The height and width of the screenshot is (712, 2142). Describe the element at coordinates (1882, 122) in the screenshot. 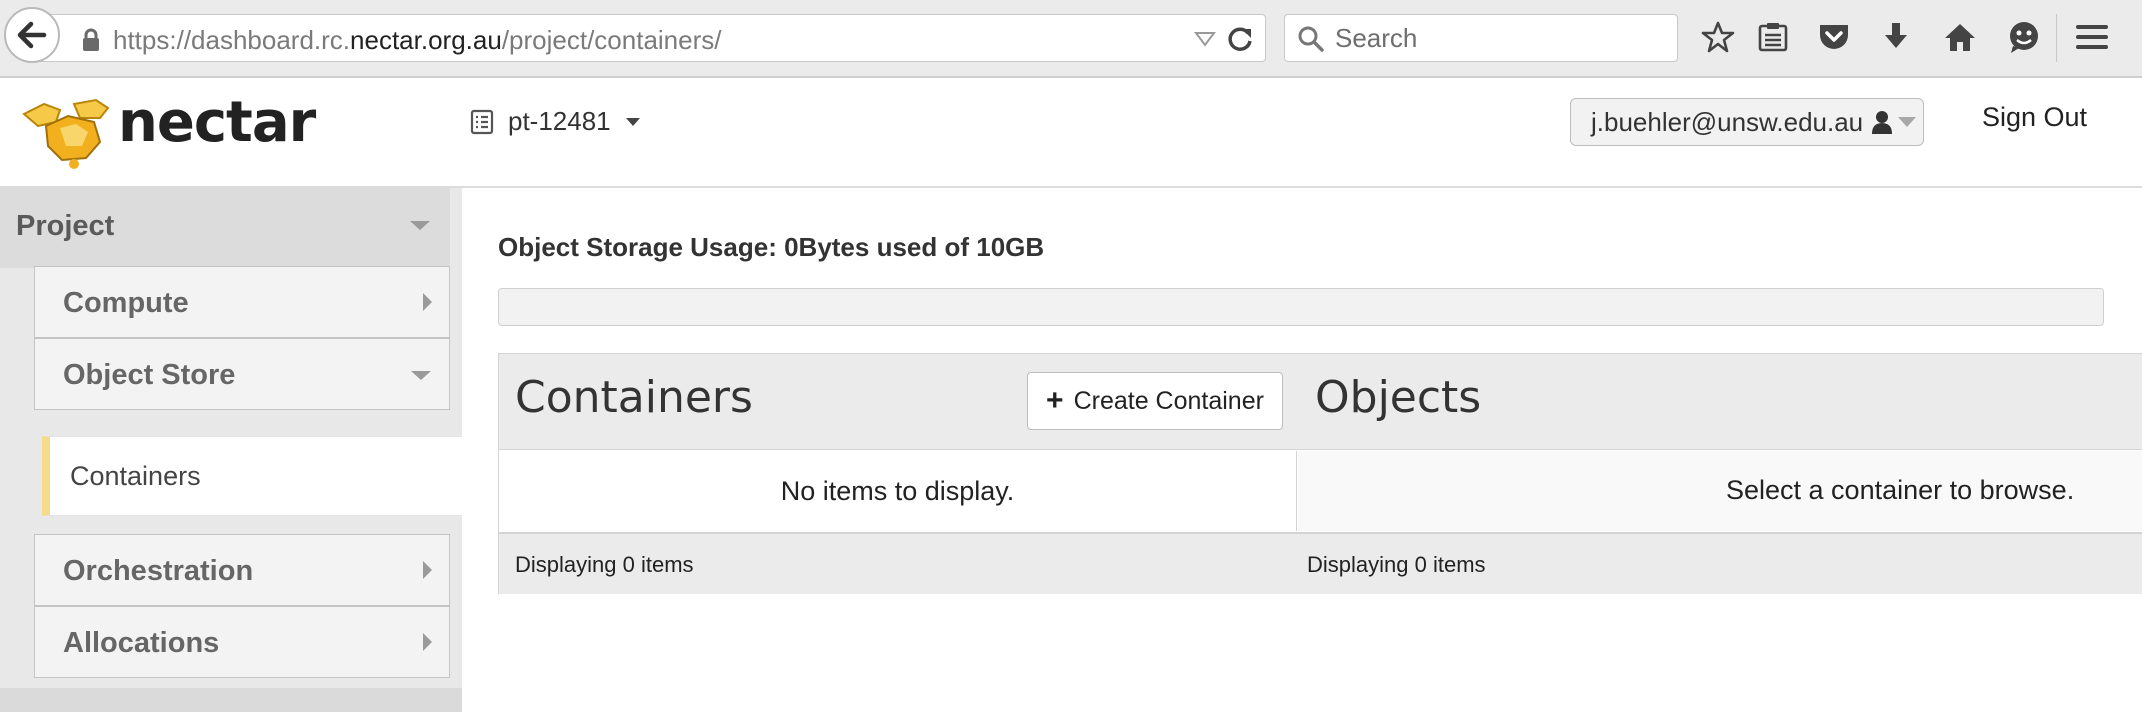

I see `user-icon` at that location.